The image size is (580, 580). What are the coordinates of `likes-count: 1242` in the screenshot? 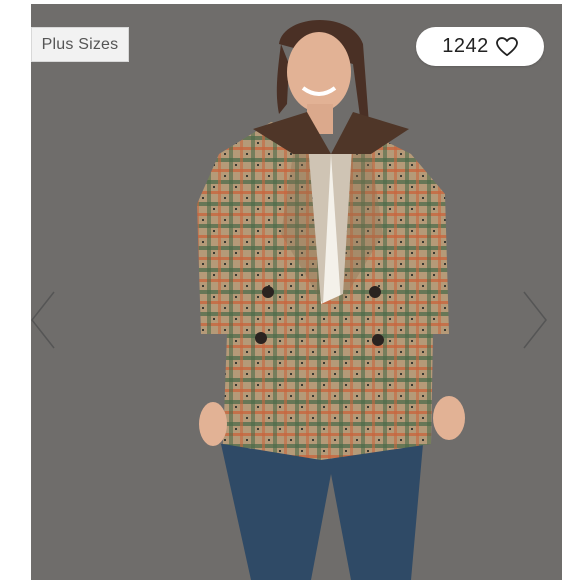 It's located at (465, 46).